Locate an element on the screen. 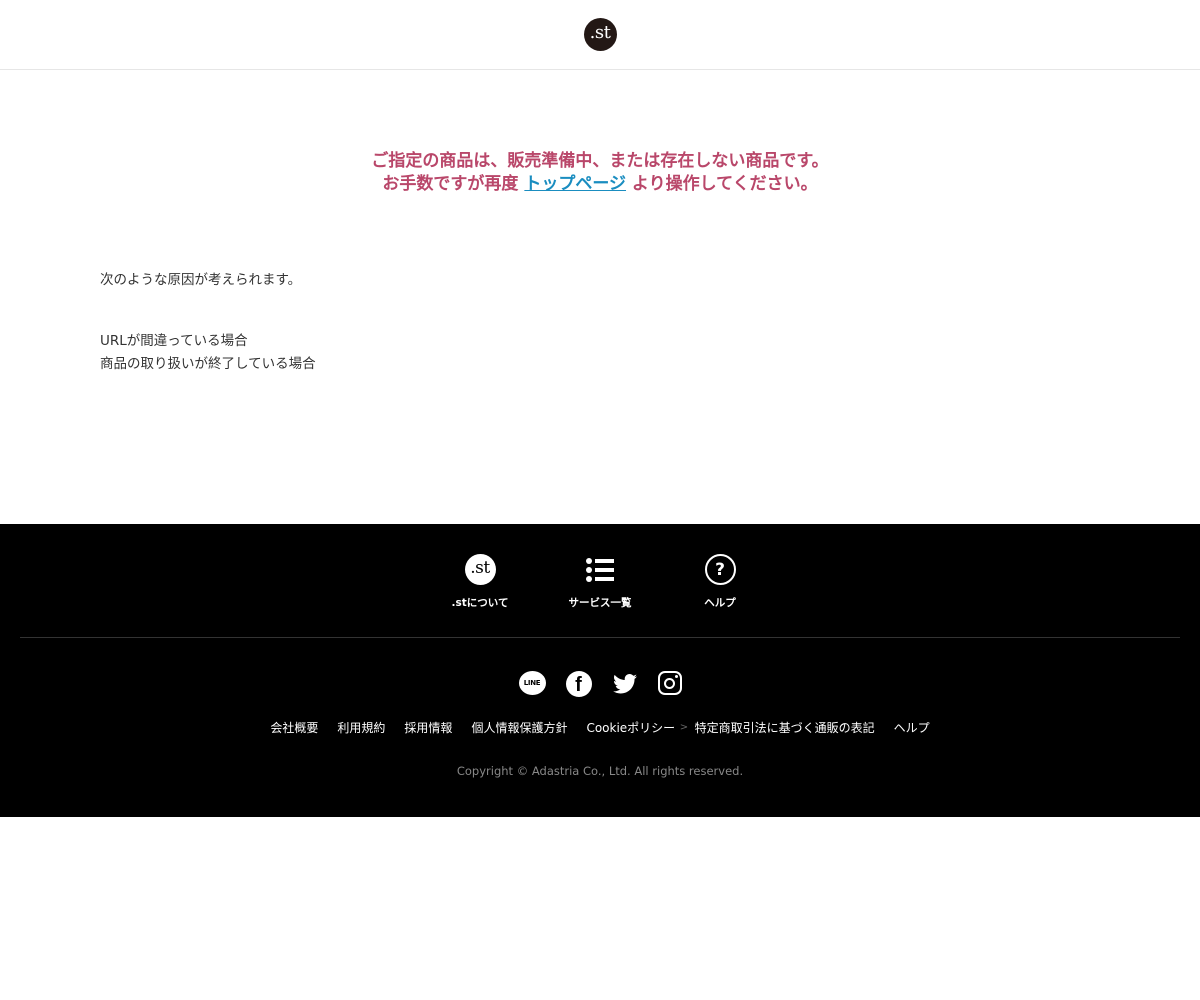 The height and width of the screenshot is (1000, 1200). footer-link-privacy: 個人情報保護方針 is located at coordinates (519, 727).